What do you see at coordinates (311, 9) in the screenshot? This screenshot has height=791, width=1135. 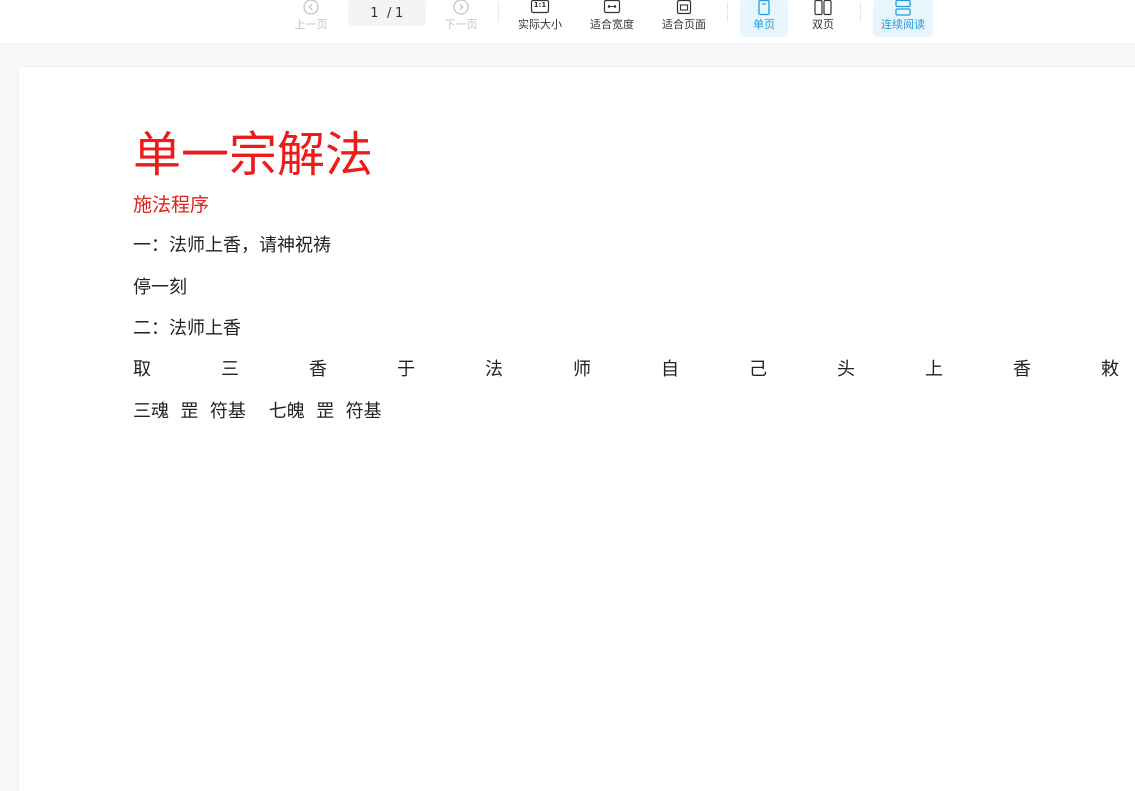 I see `chevron-left-circle-icon` at bounding box center [311, 9].